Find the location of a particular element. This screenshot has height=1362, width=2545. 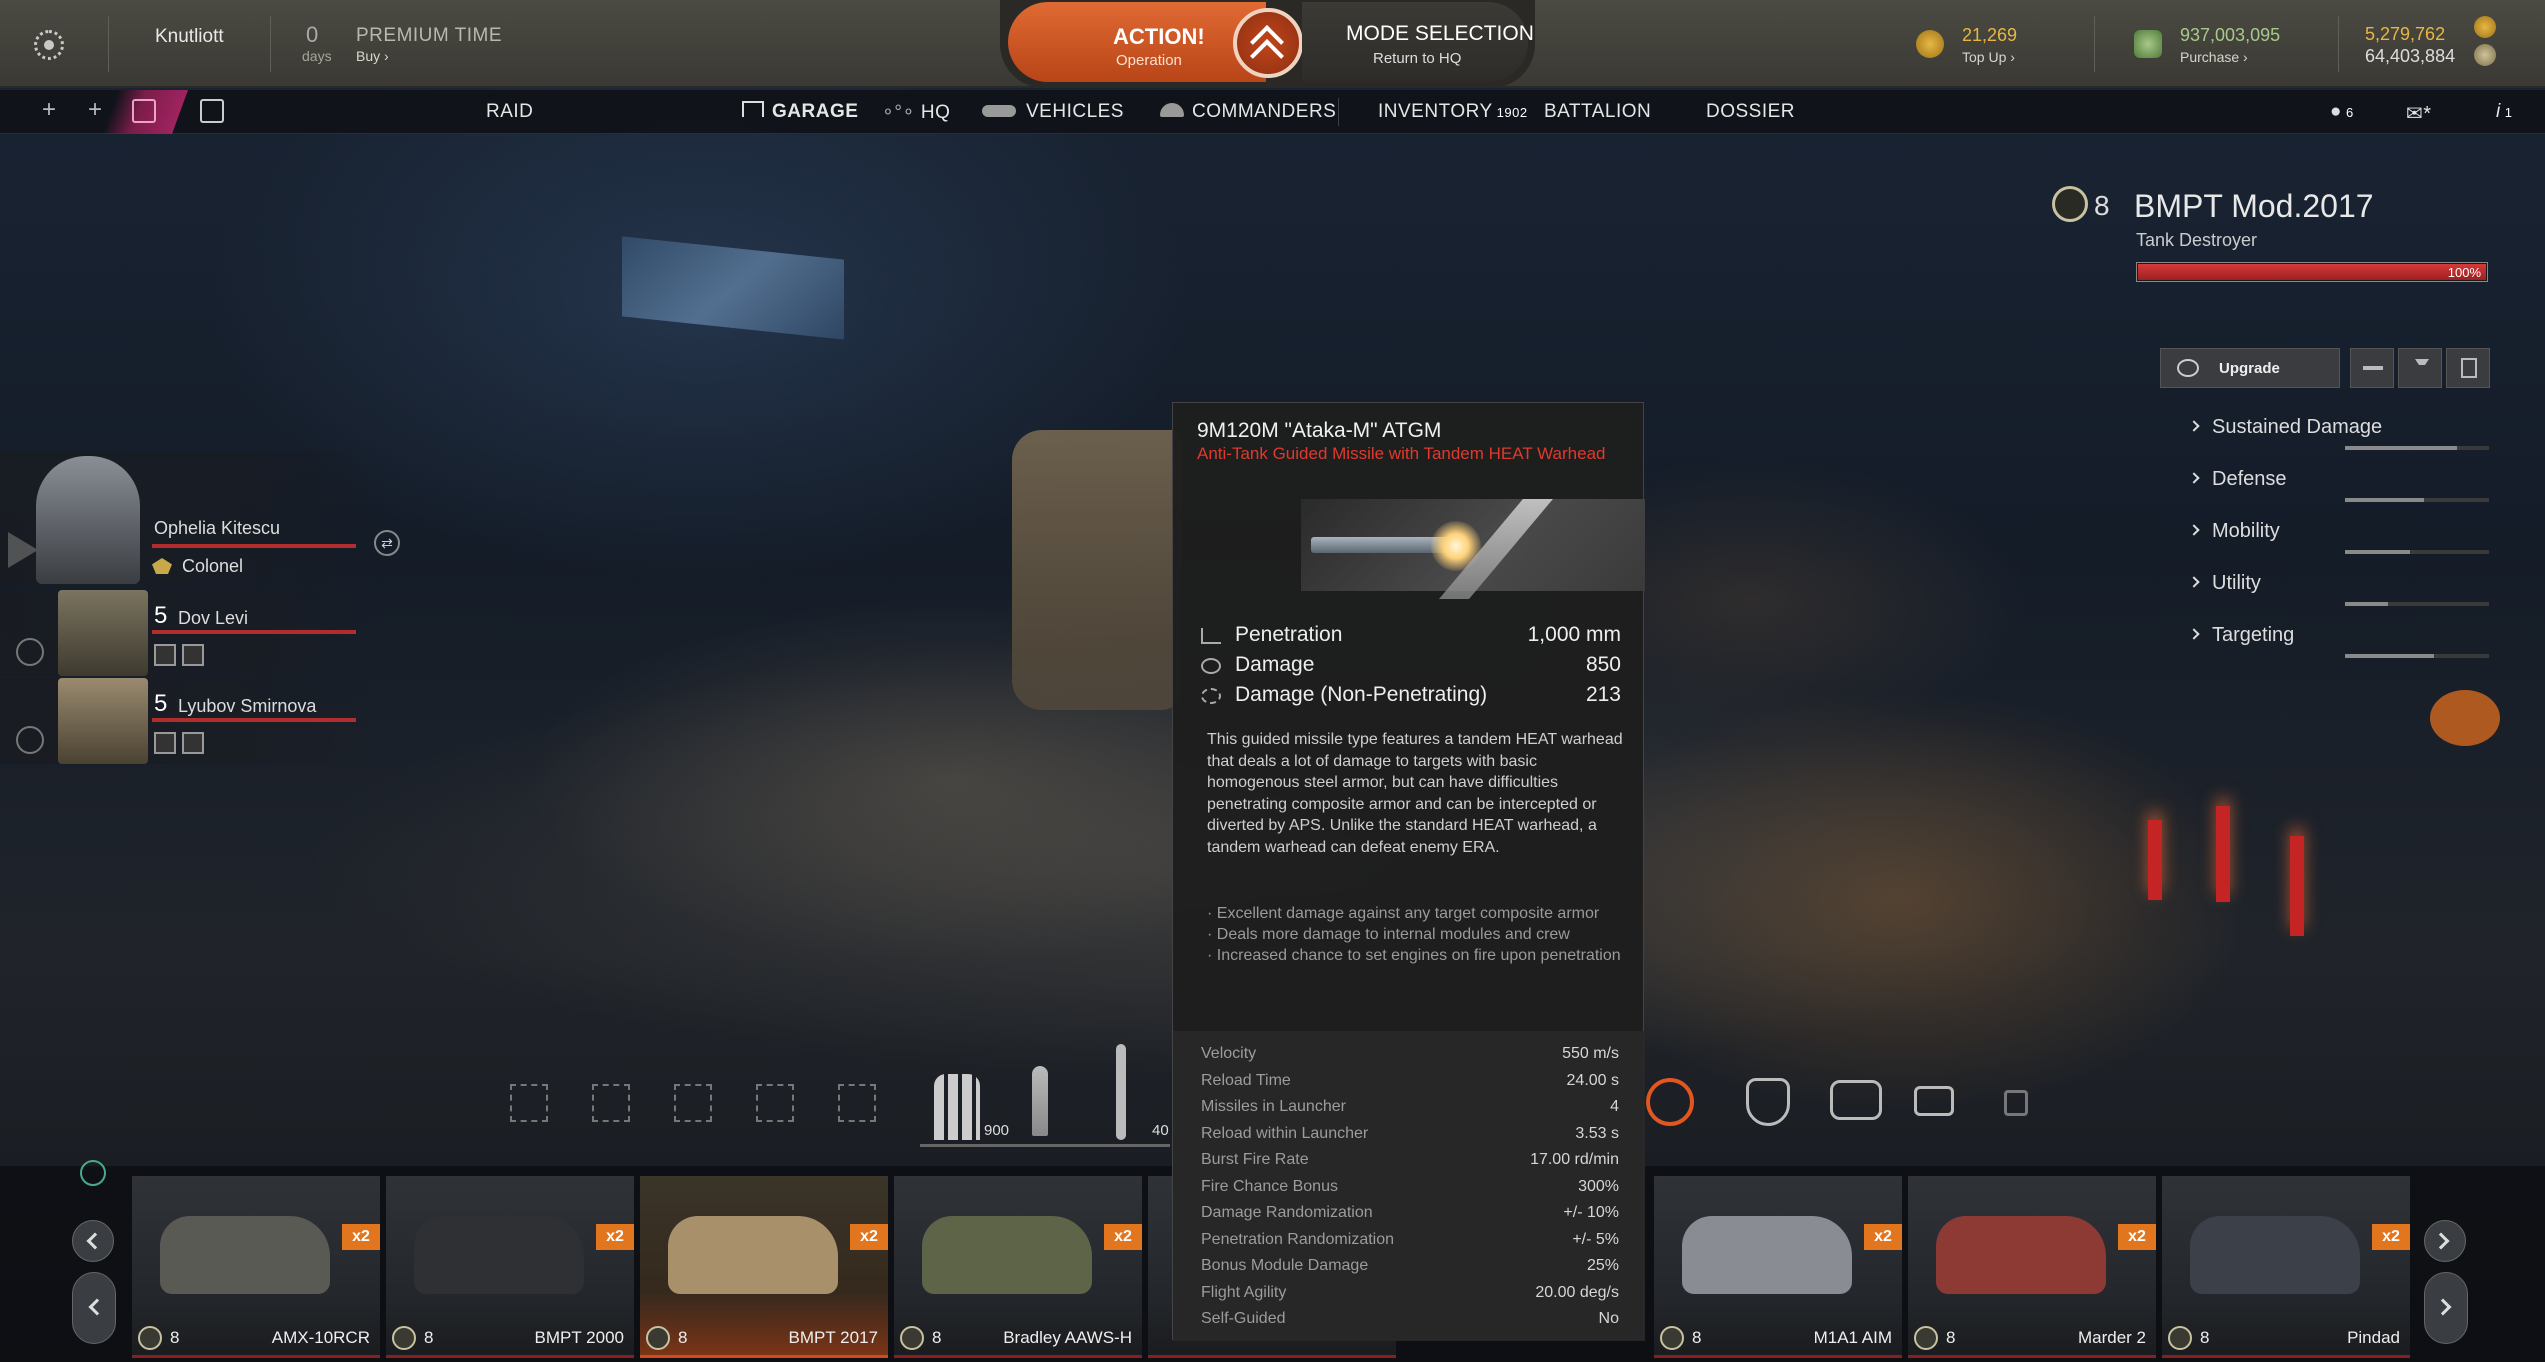

nav-dossier: DOSSIER is located at coordinates (1750, 112).